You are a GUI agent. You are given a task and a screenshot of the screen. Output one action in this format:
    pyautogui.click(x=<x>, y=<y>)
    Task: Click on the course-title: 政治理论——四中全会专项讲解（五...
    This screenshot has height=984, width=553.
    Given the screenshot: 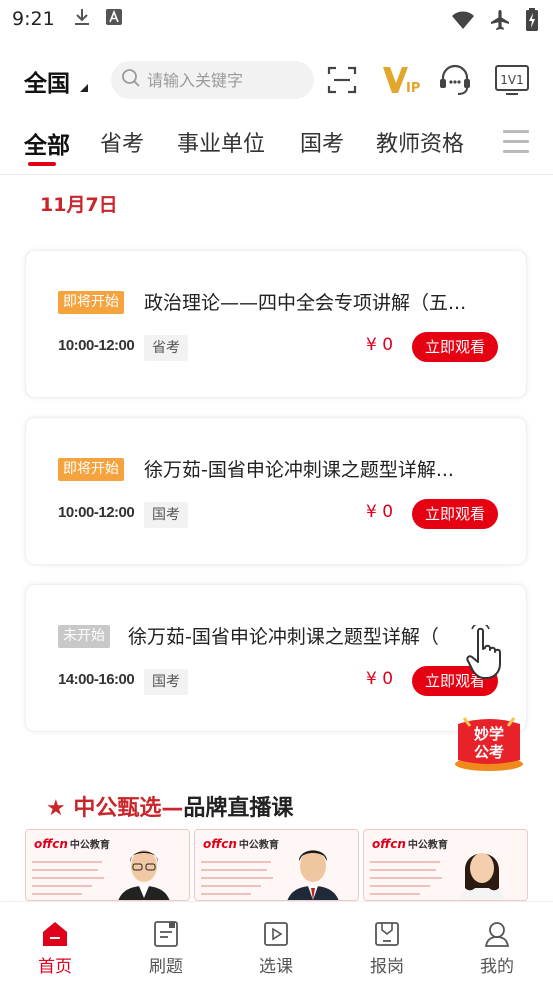 What is the action you would take?
    pyautogui.click(x=324, y=301)
    